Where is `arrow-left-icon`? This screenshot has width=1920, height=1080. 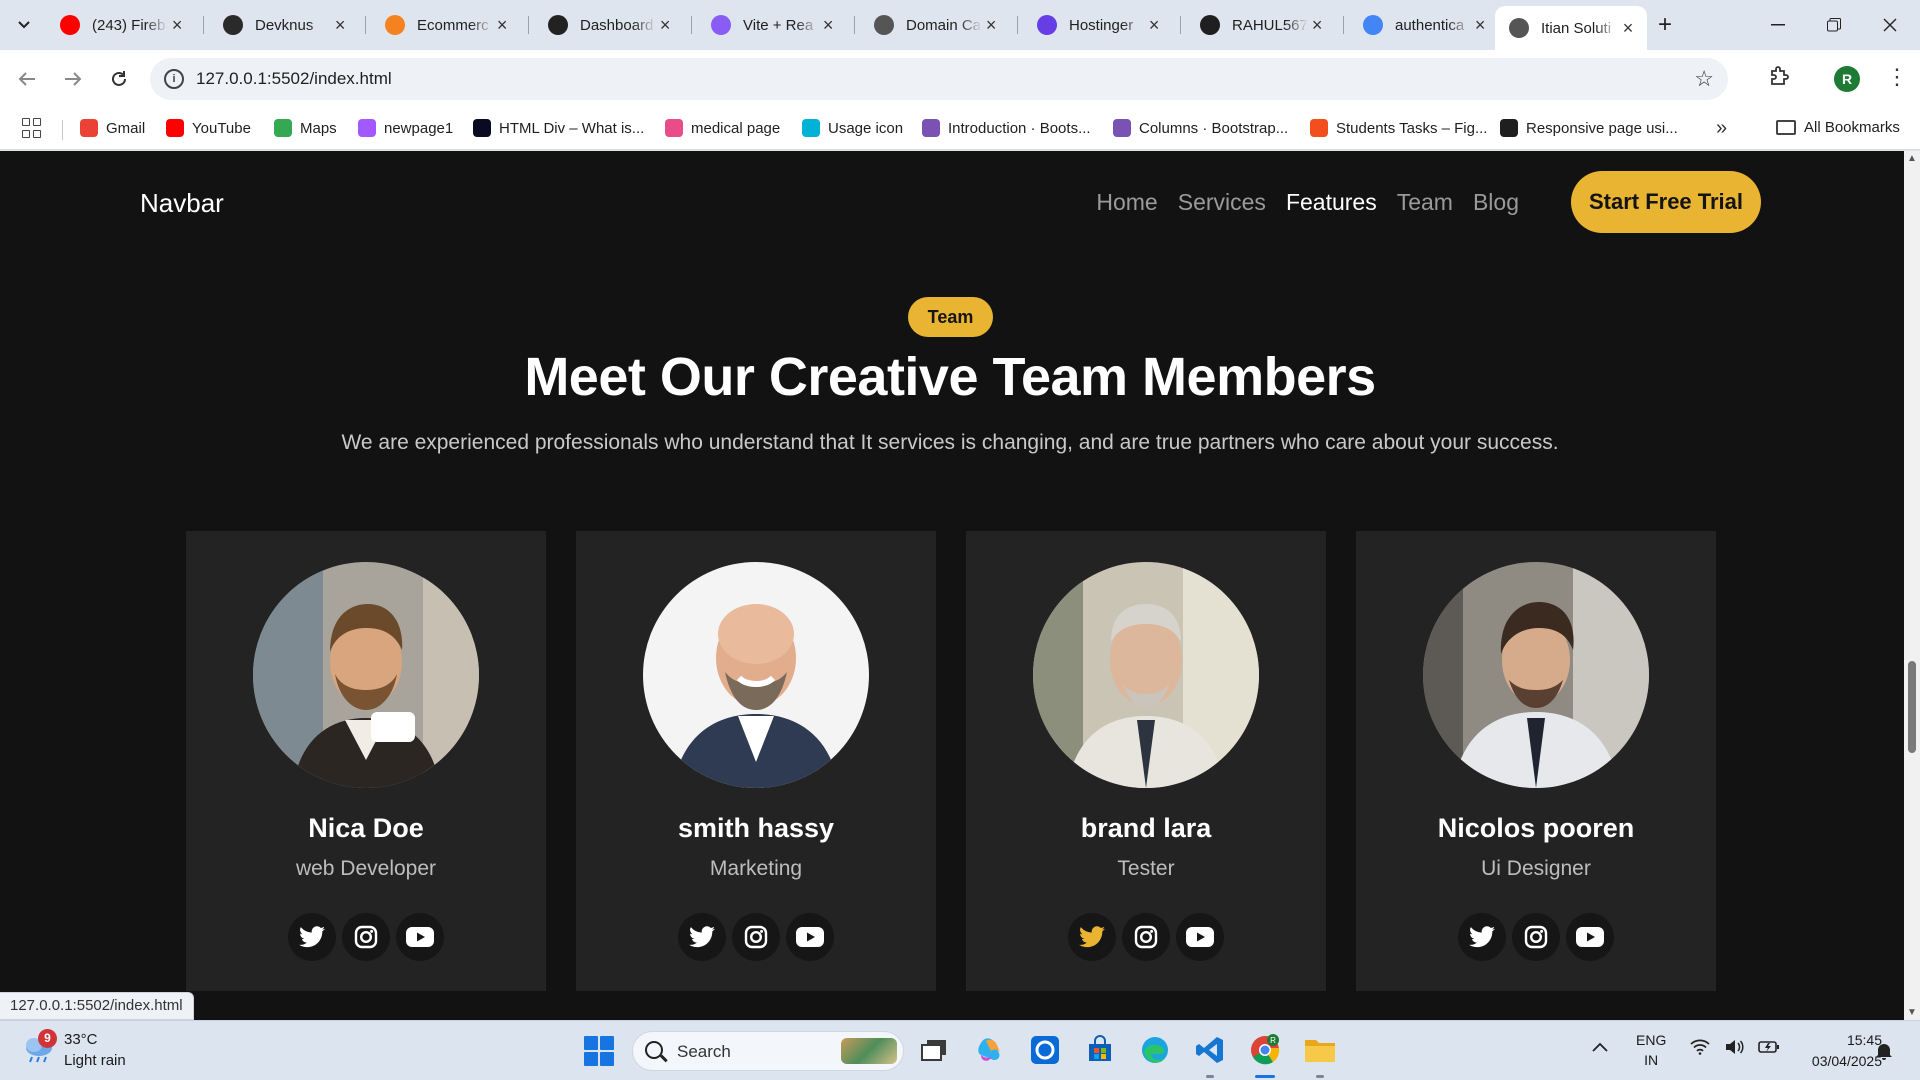
arrow-left-icon is located at coordinates (26, 79).